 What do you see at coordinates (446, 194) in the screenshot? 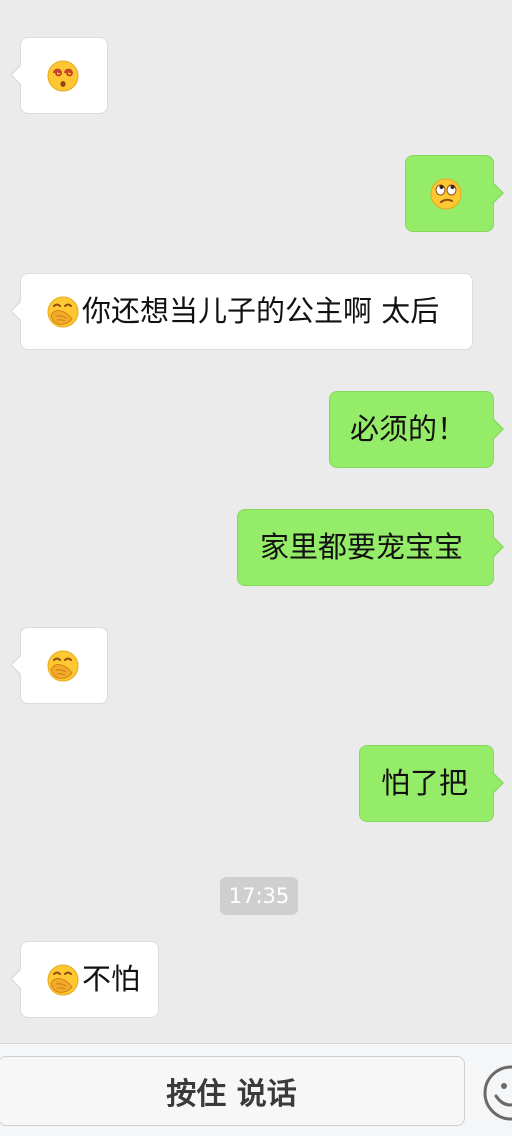
I see `rolling-eyes-face-icon` at bounding box center [446, 194].